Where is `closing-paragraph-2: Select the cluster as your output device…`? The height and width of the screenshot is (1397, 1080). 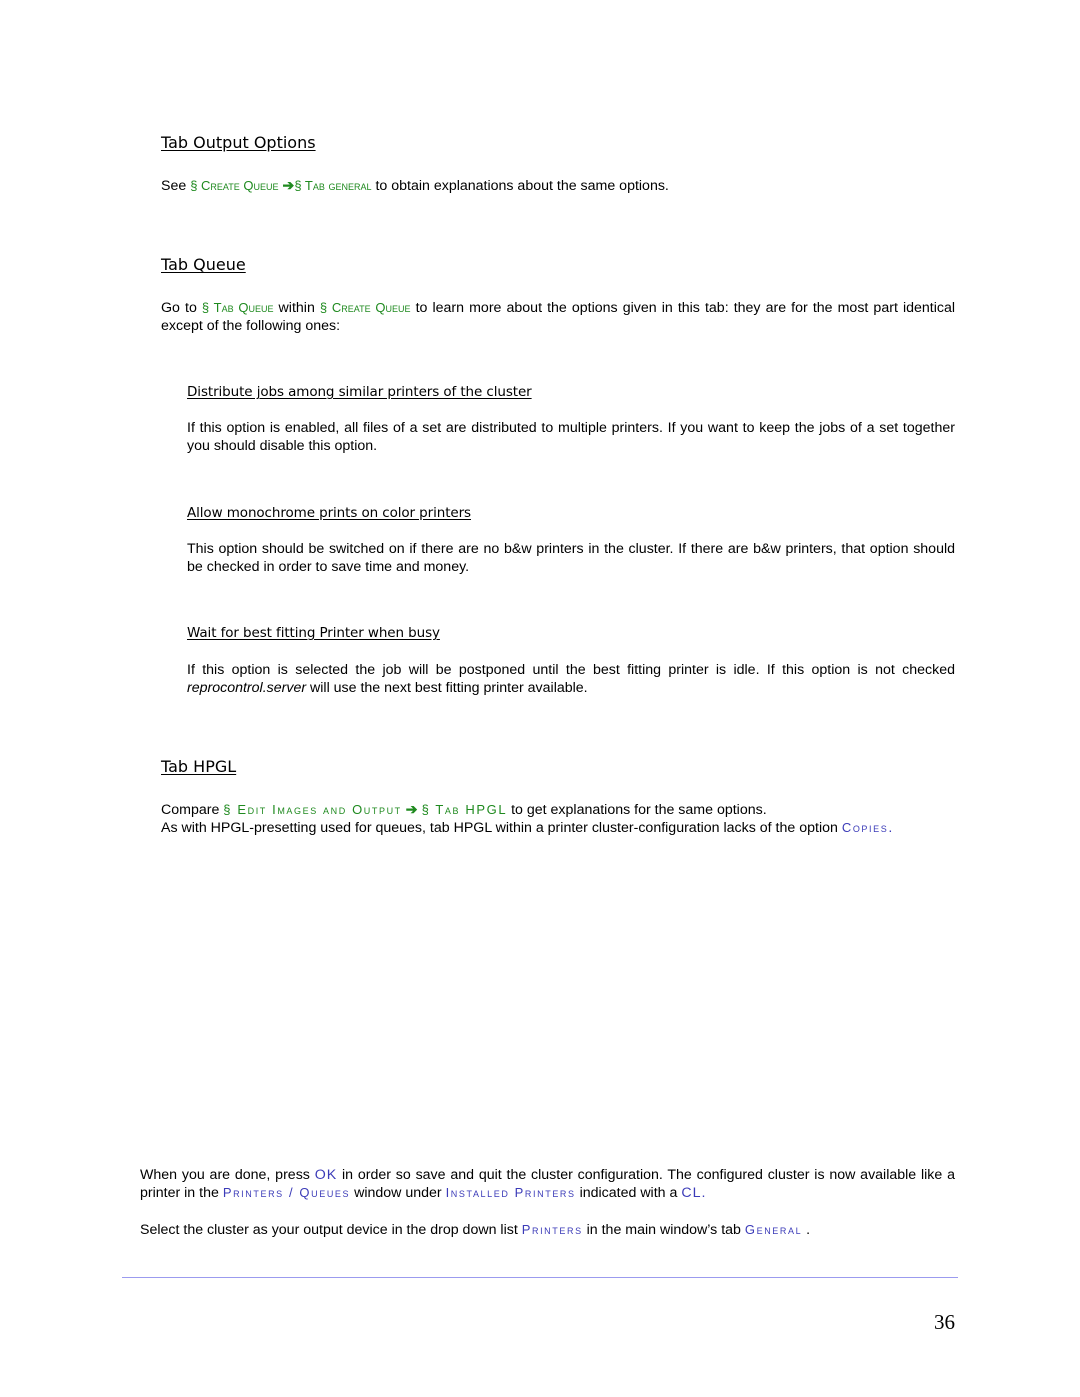 closing-paragraph-2: Select the cluster as your output device… is located at coordinates (550, 1230).